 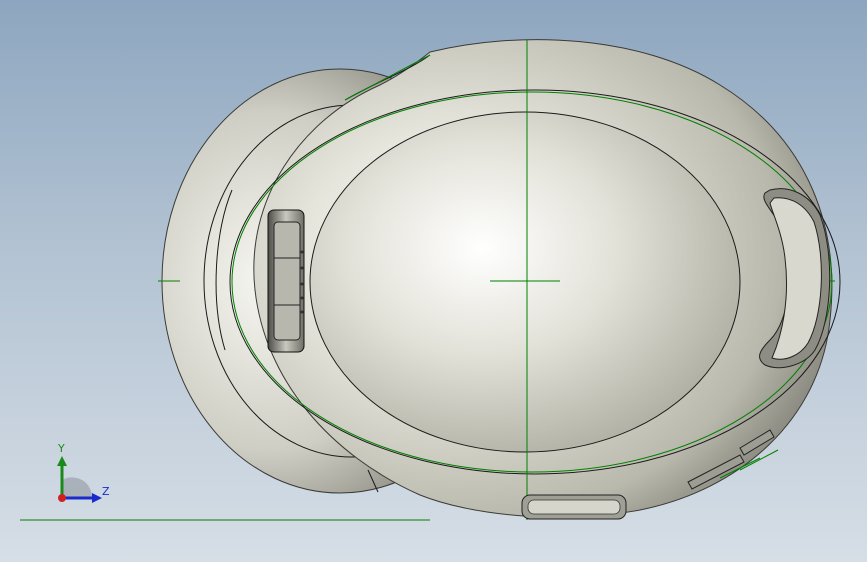 I want to click on bottom-slot-inner, so click(x=574, y=507).